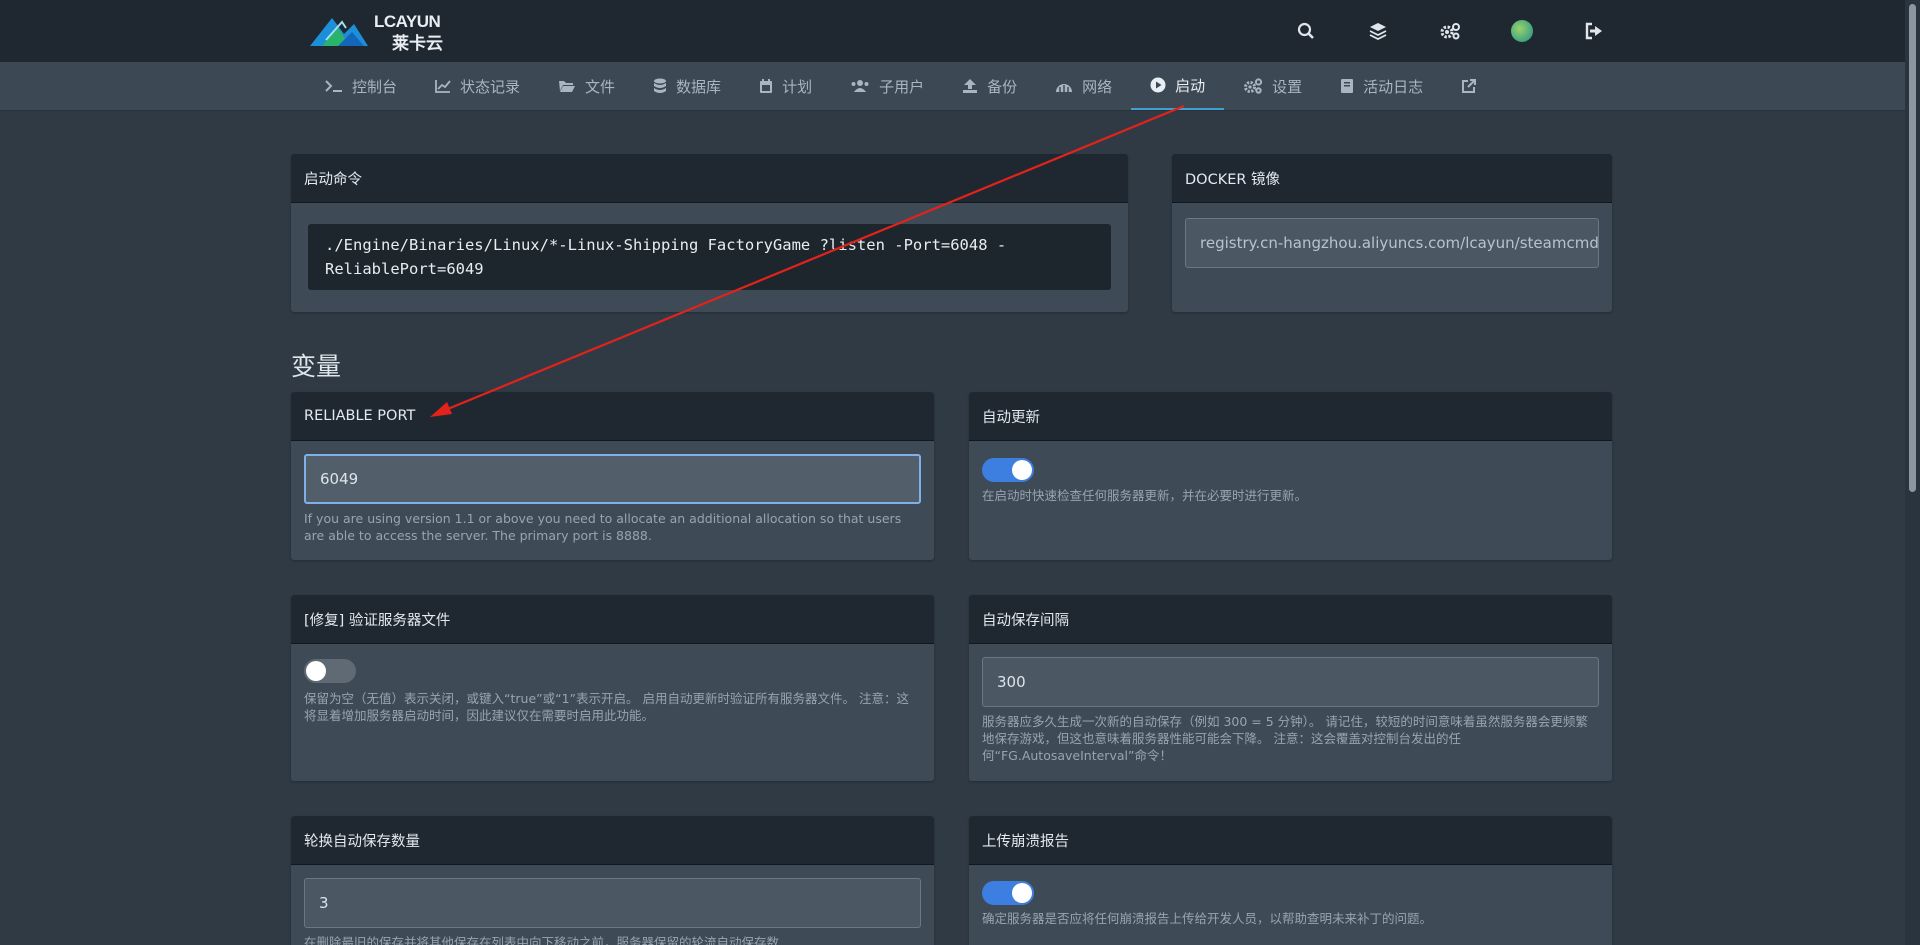 The image size is (1920, 945). I want to click on card-title: [修复] 验证服务器文件, so click(612, 619).